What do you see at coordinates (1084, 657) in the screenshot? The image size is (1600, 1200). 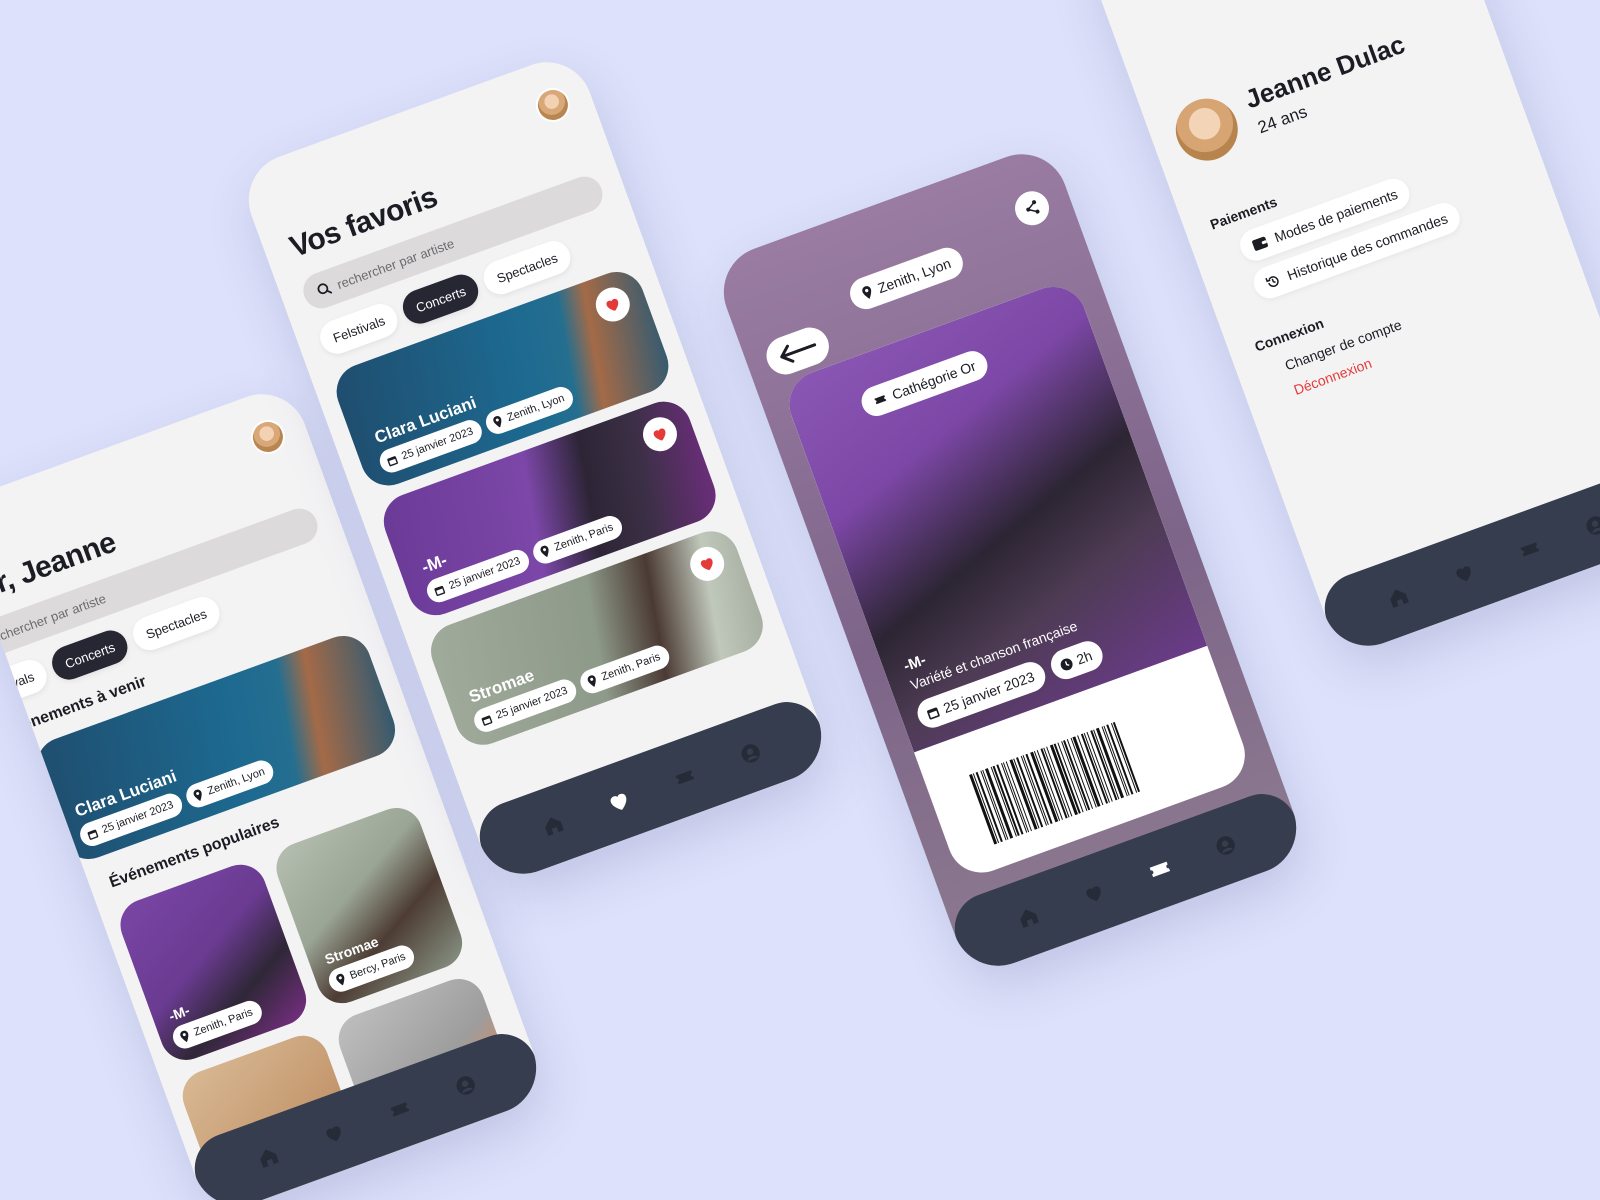 I see `ticket-duration: 2h` at bounding box center [1084, 657].